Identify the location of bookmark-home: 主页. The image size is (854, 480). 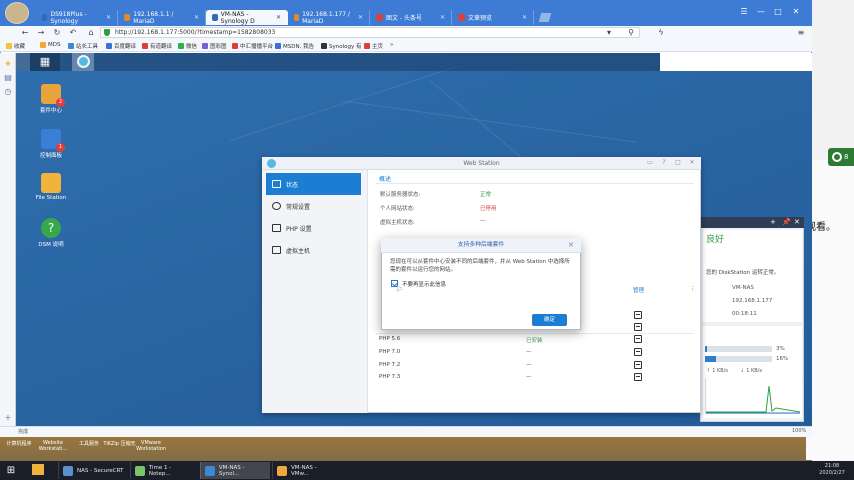
(373, 46).